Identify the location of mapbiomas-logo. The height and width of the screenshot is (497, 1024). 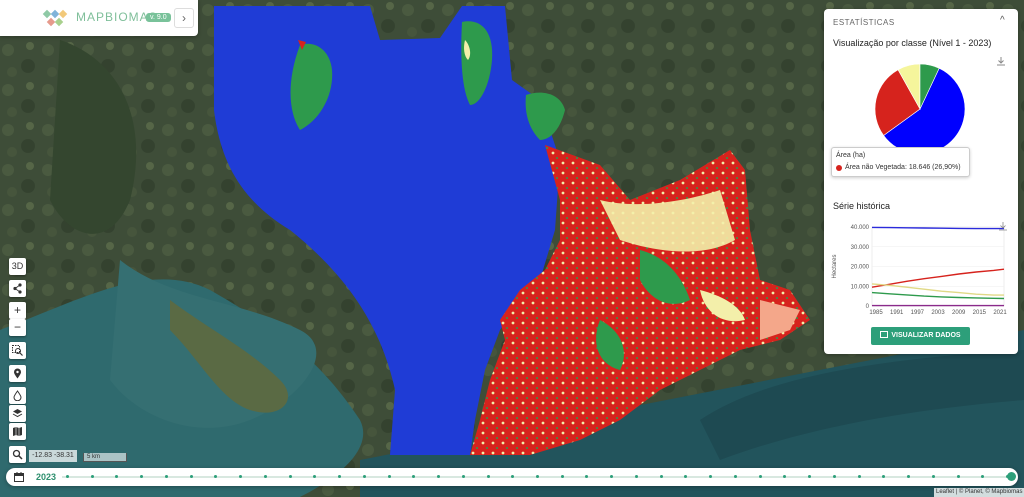
(55, 18).